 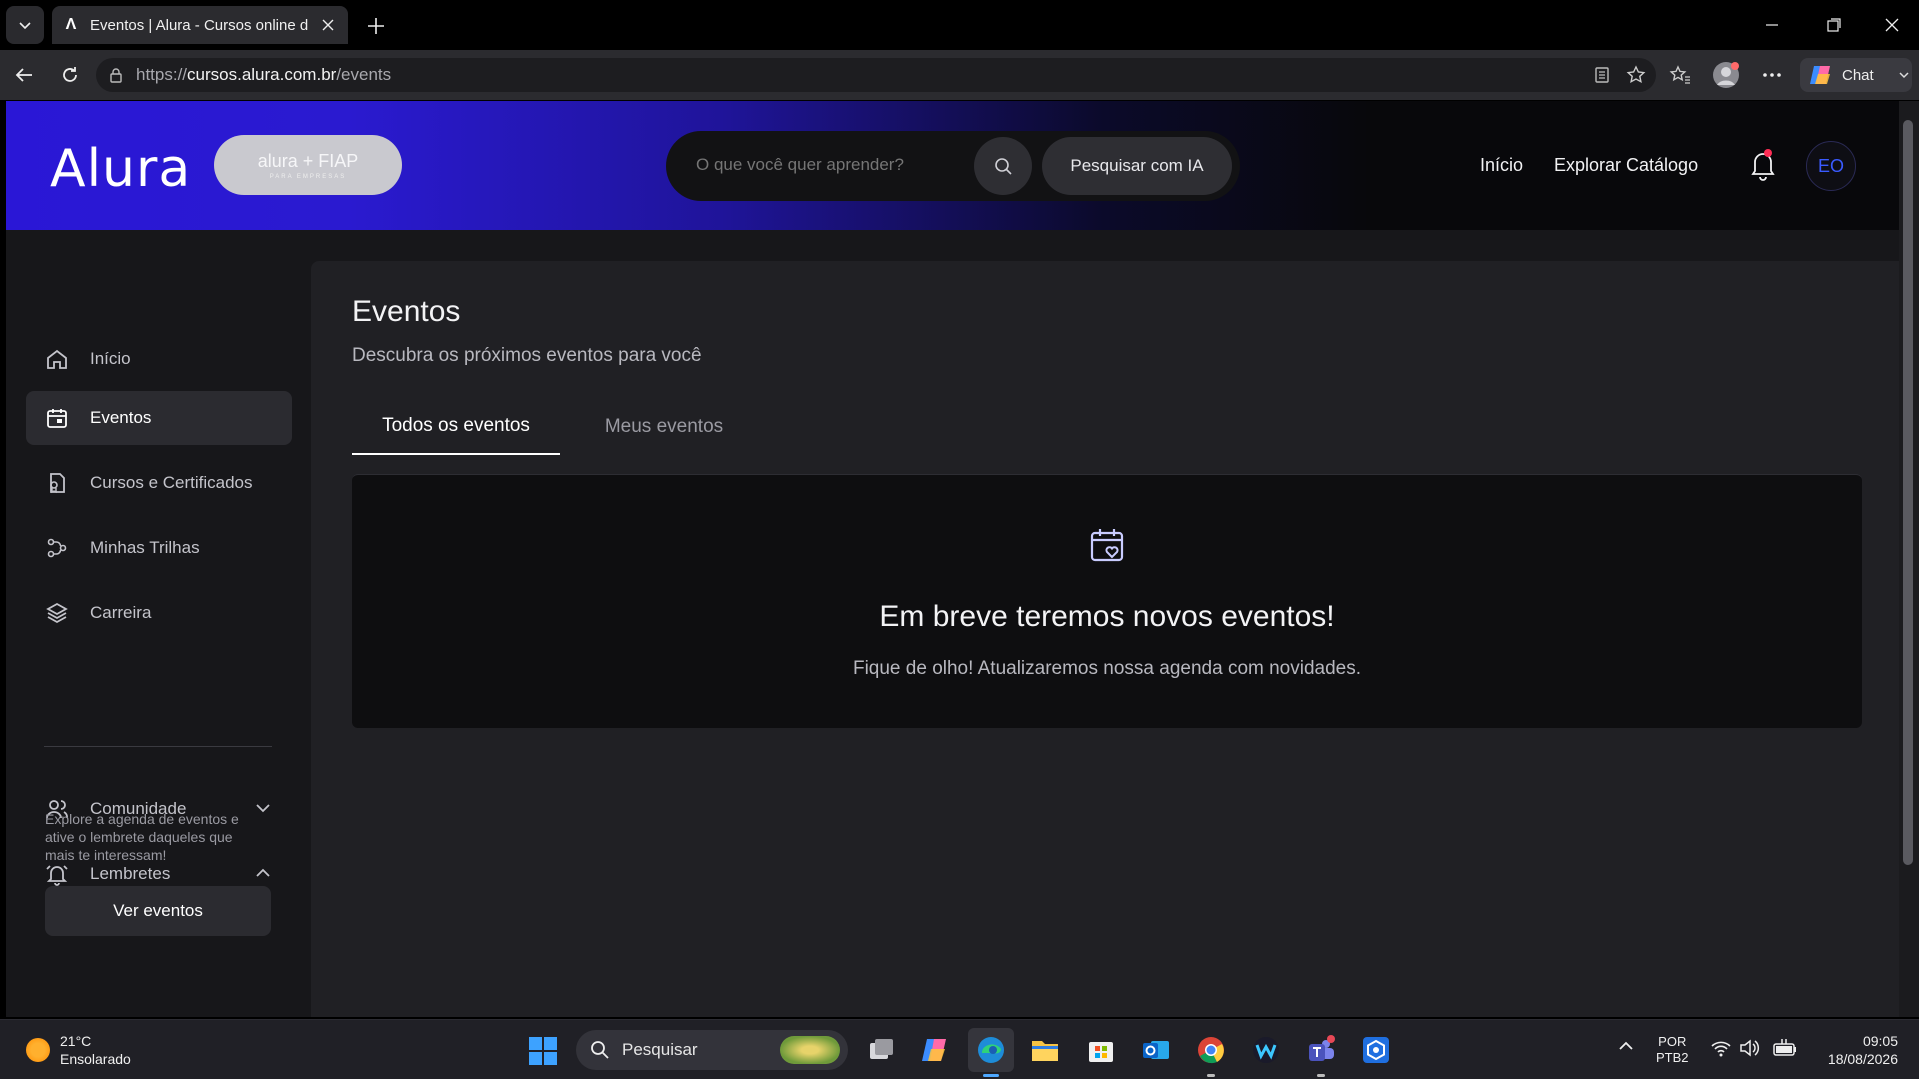 I want to click on url-text: https://cursos.alura.com.br/events, so click(x=264, y=74).